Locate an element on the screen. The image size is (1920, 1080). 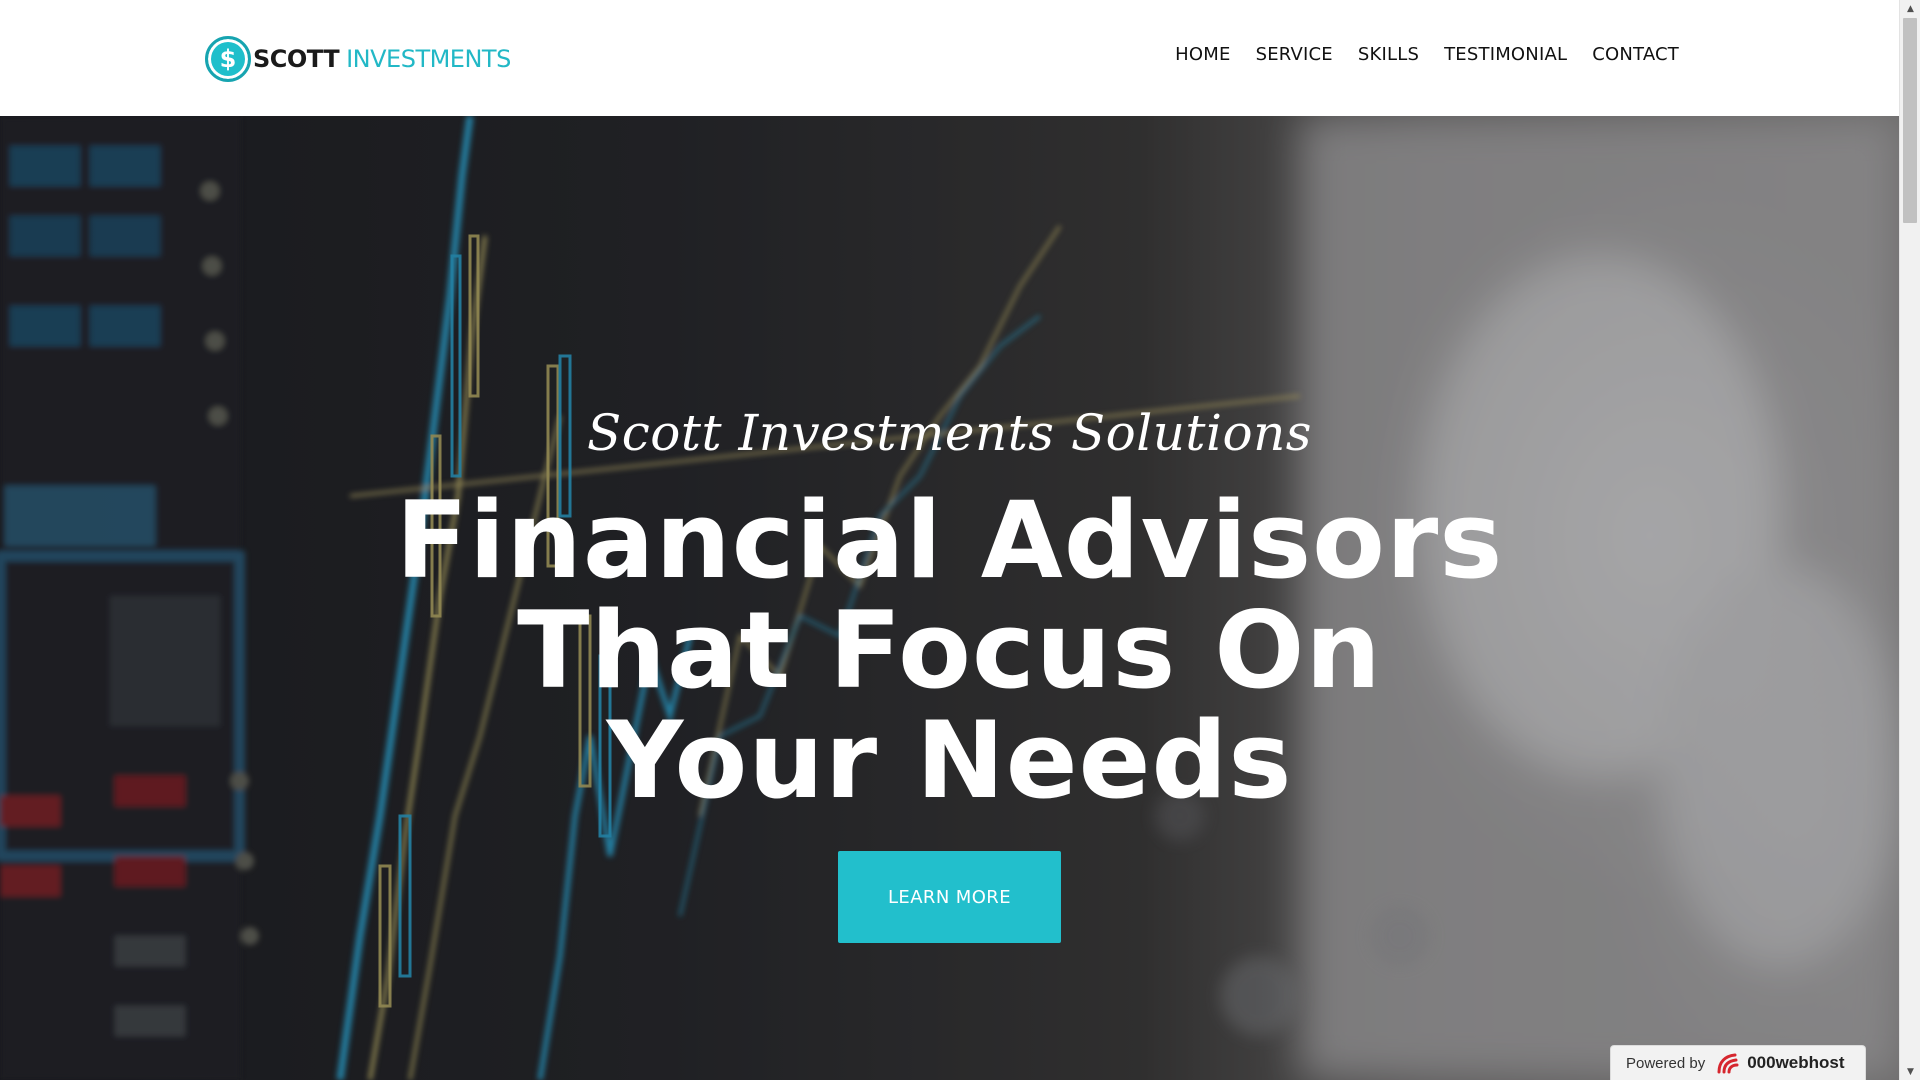
hero-title-line-1: Financial Advisors is located at coordinates (949, 540).